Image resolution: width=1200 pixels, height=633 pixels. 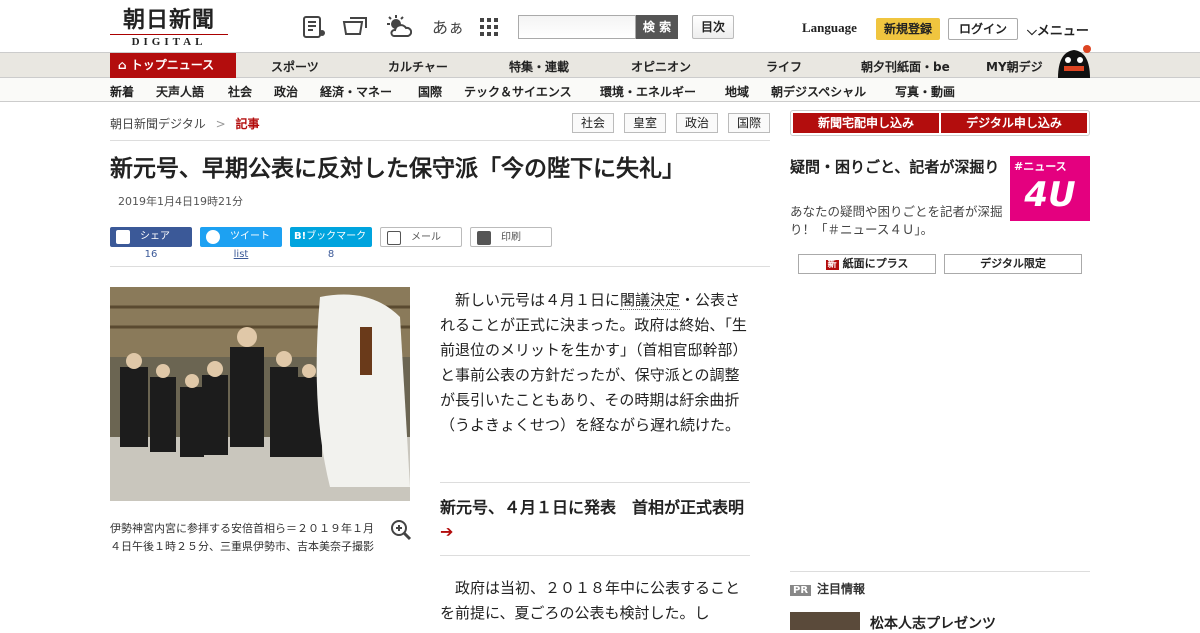 What do you see at coordinates (875, 263) in the screenshot?
I see `paper-plus-label: 紙面にプラス` at bounding box center [875, 263].